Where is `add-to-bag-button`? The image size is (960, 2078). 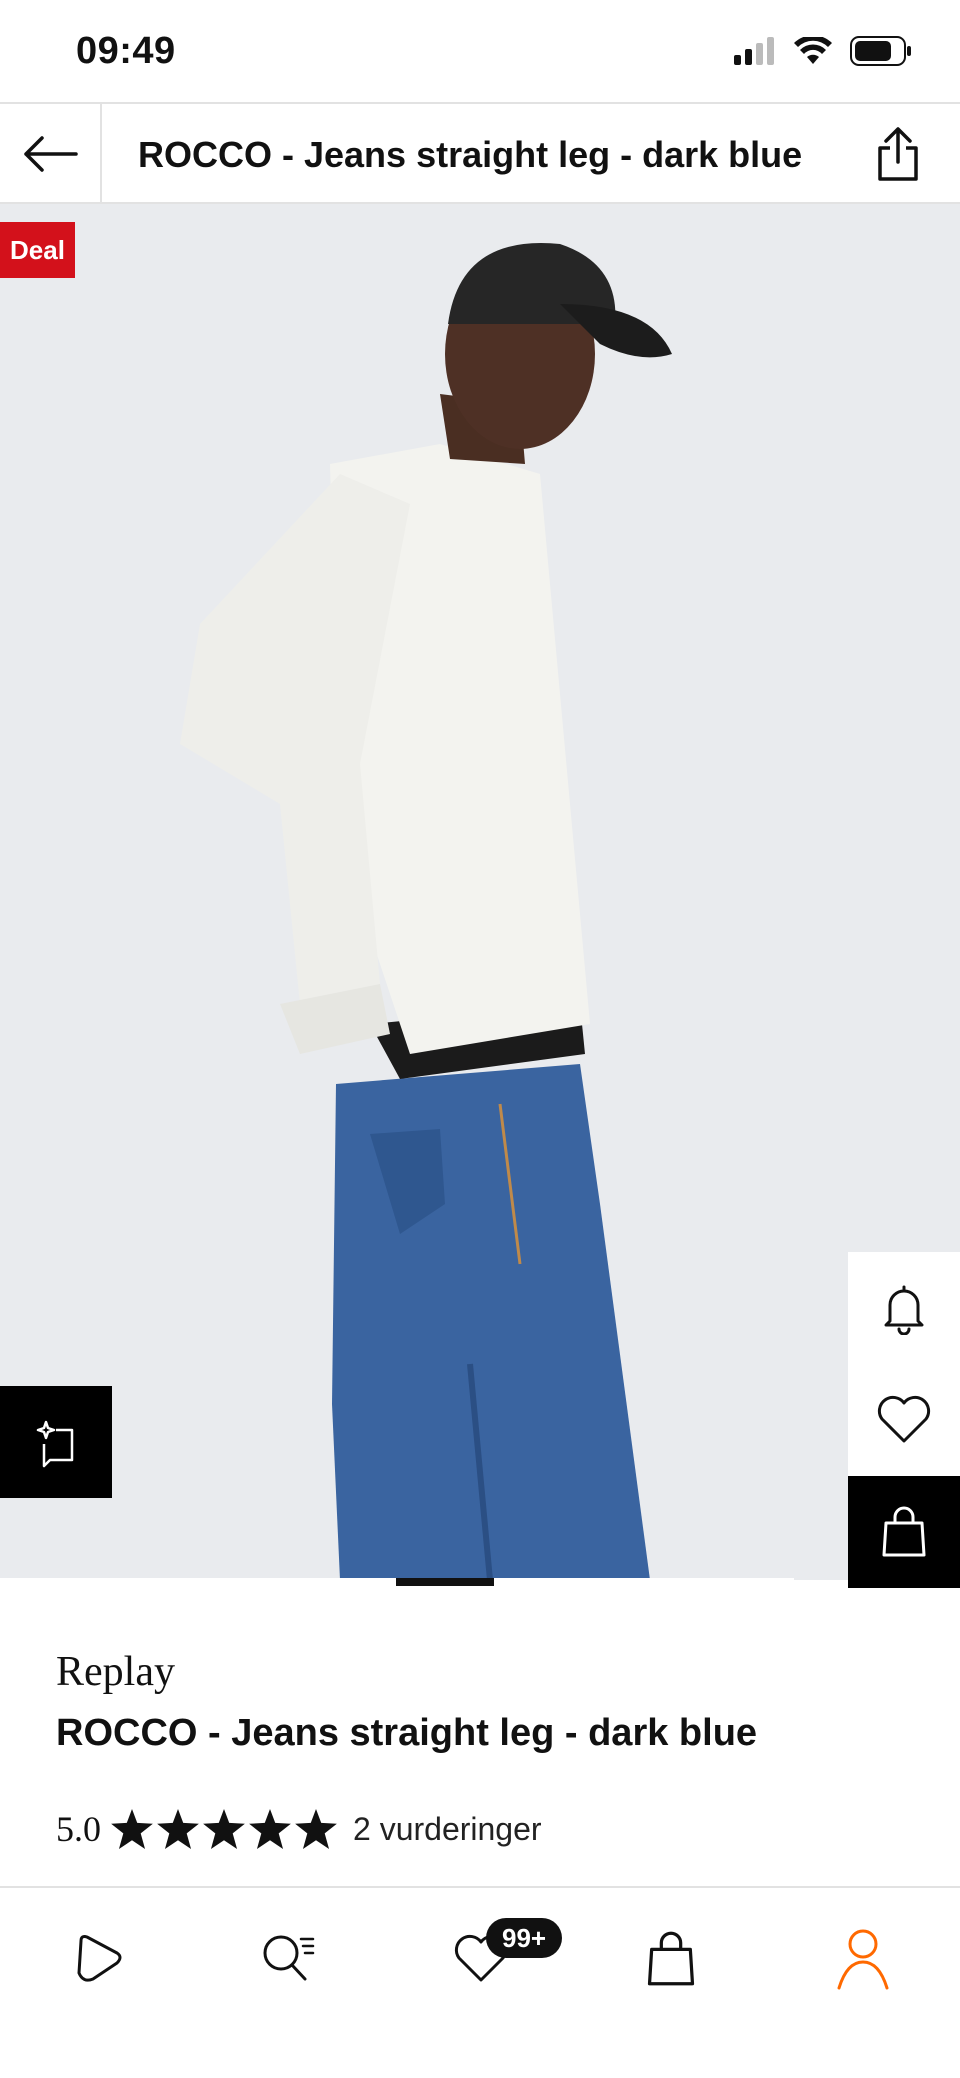
add-to-bag-button is located at coordinates (904, 1532).